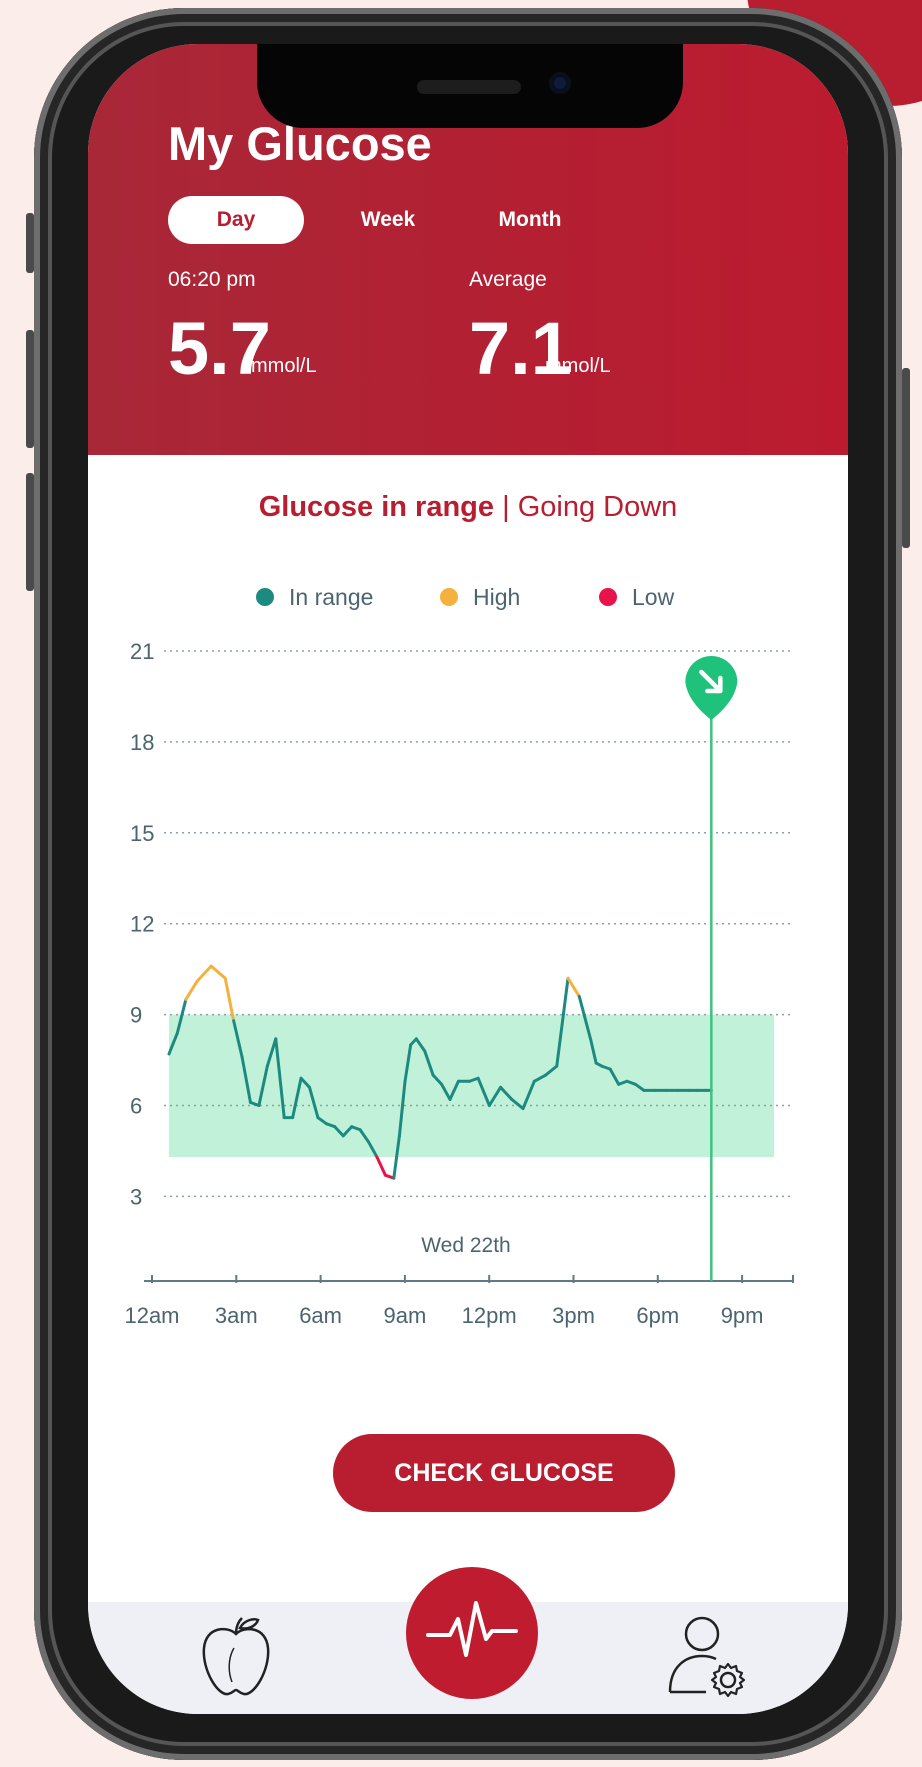 The height and width of the screenshot is (1767, 922). I want to click on current-marker-pin, so click(711, 688).